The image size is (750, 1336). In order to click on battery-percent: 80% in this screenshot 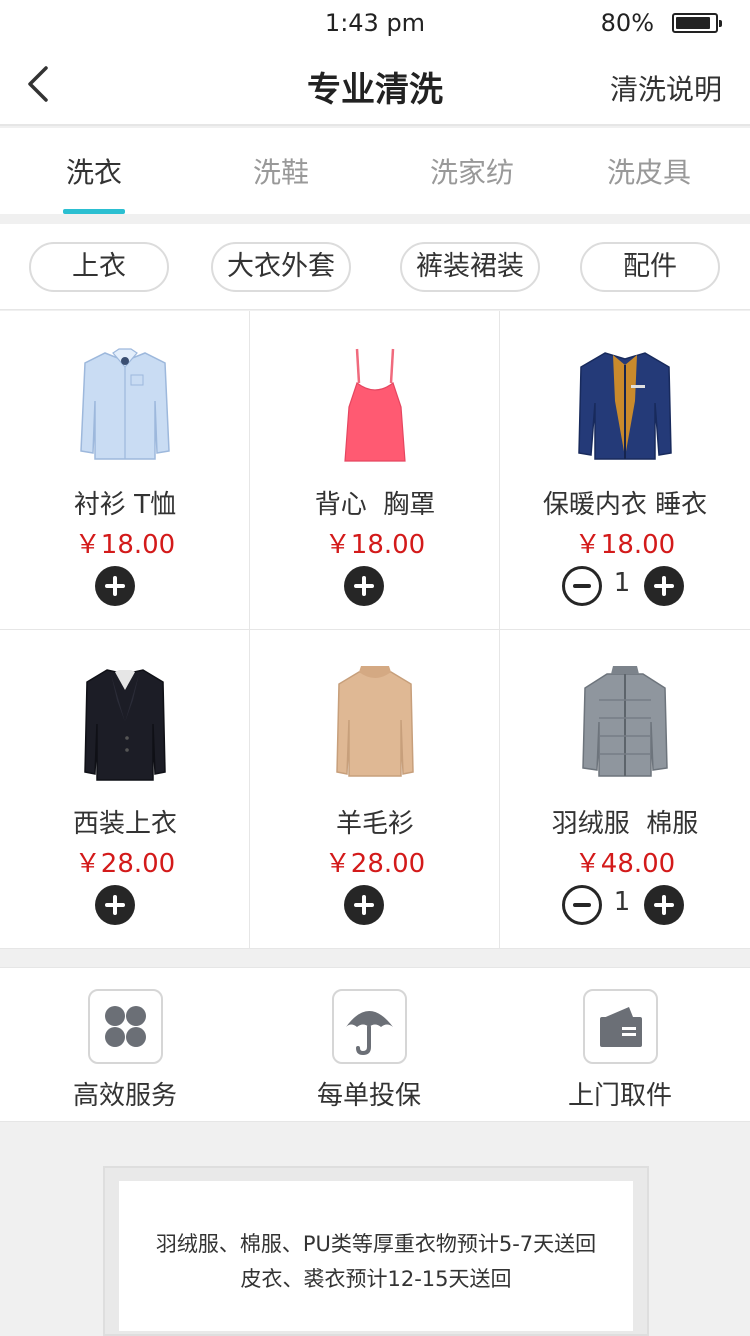, I will do `click(627, 23)`.